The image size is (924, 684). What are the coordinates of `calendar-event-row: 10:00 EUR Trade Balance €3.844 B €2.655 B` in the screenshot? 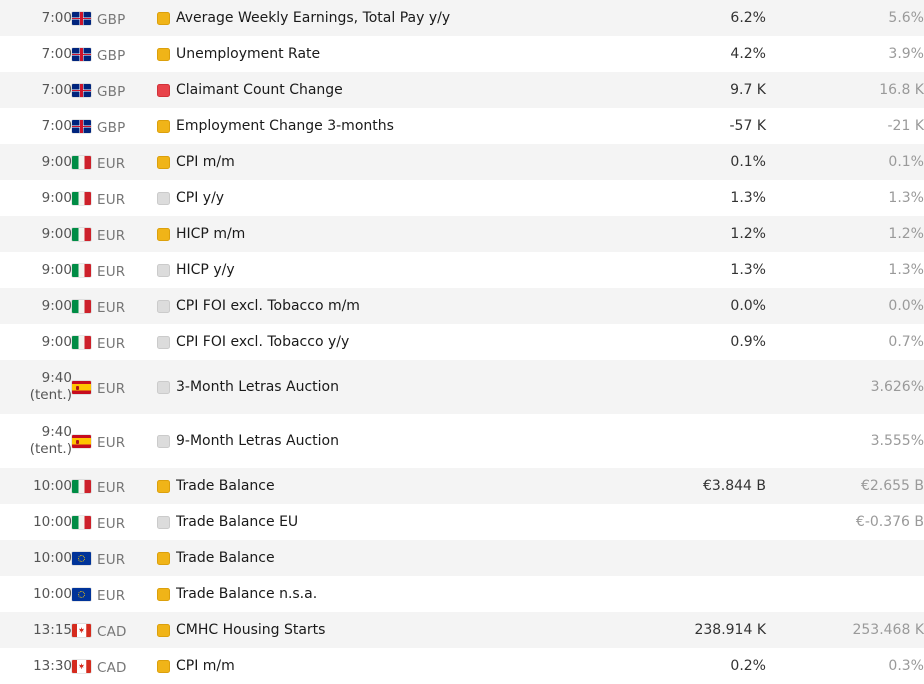 It's located at (462, 486).